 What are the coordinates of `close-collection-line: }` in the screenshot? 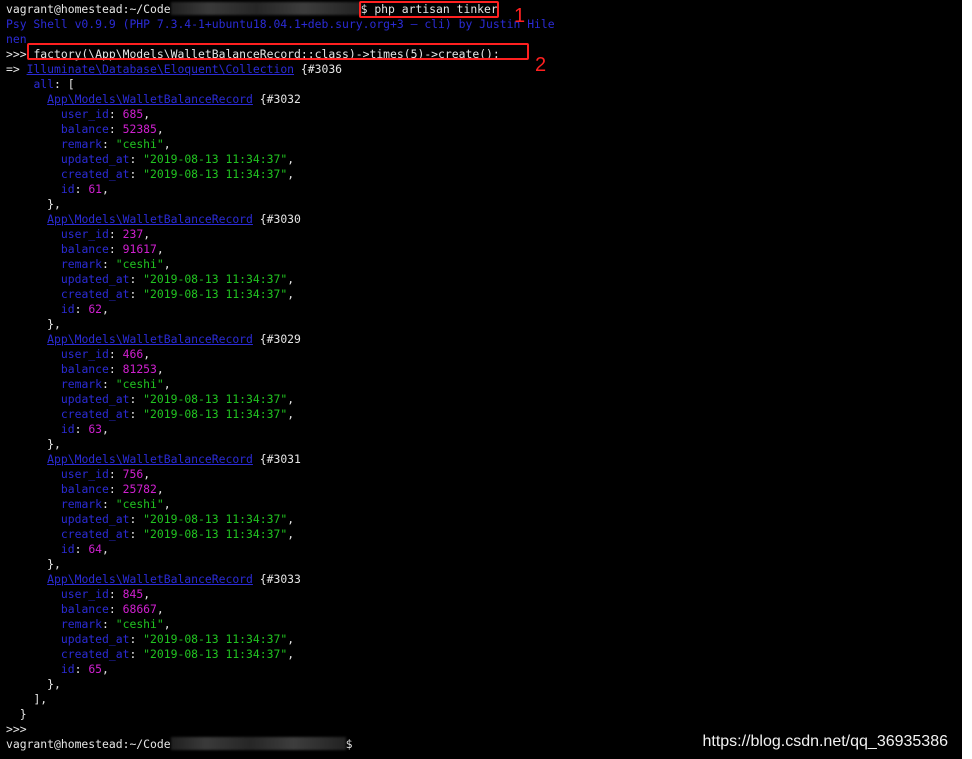 It's located at (484, 714).